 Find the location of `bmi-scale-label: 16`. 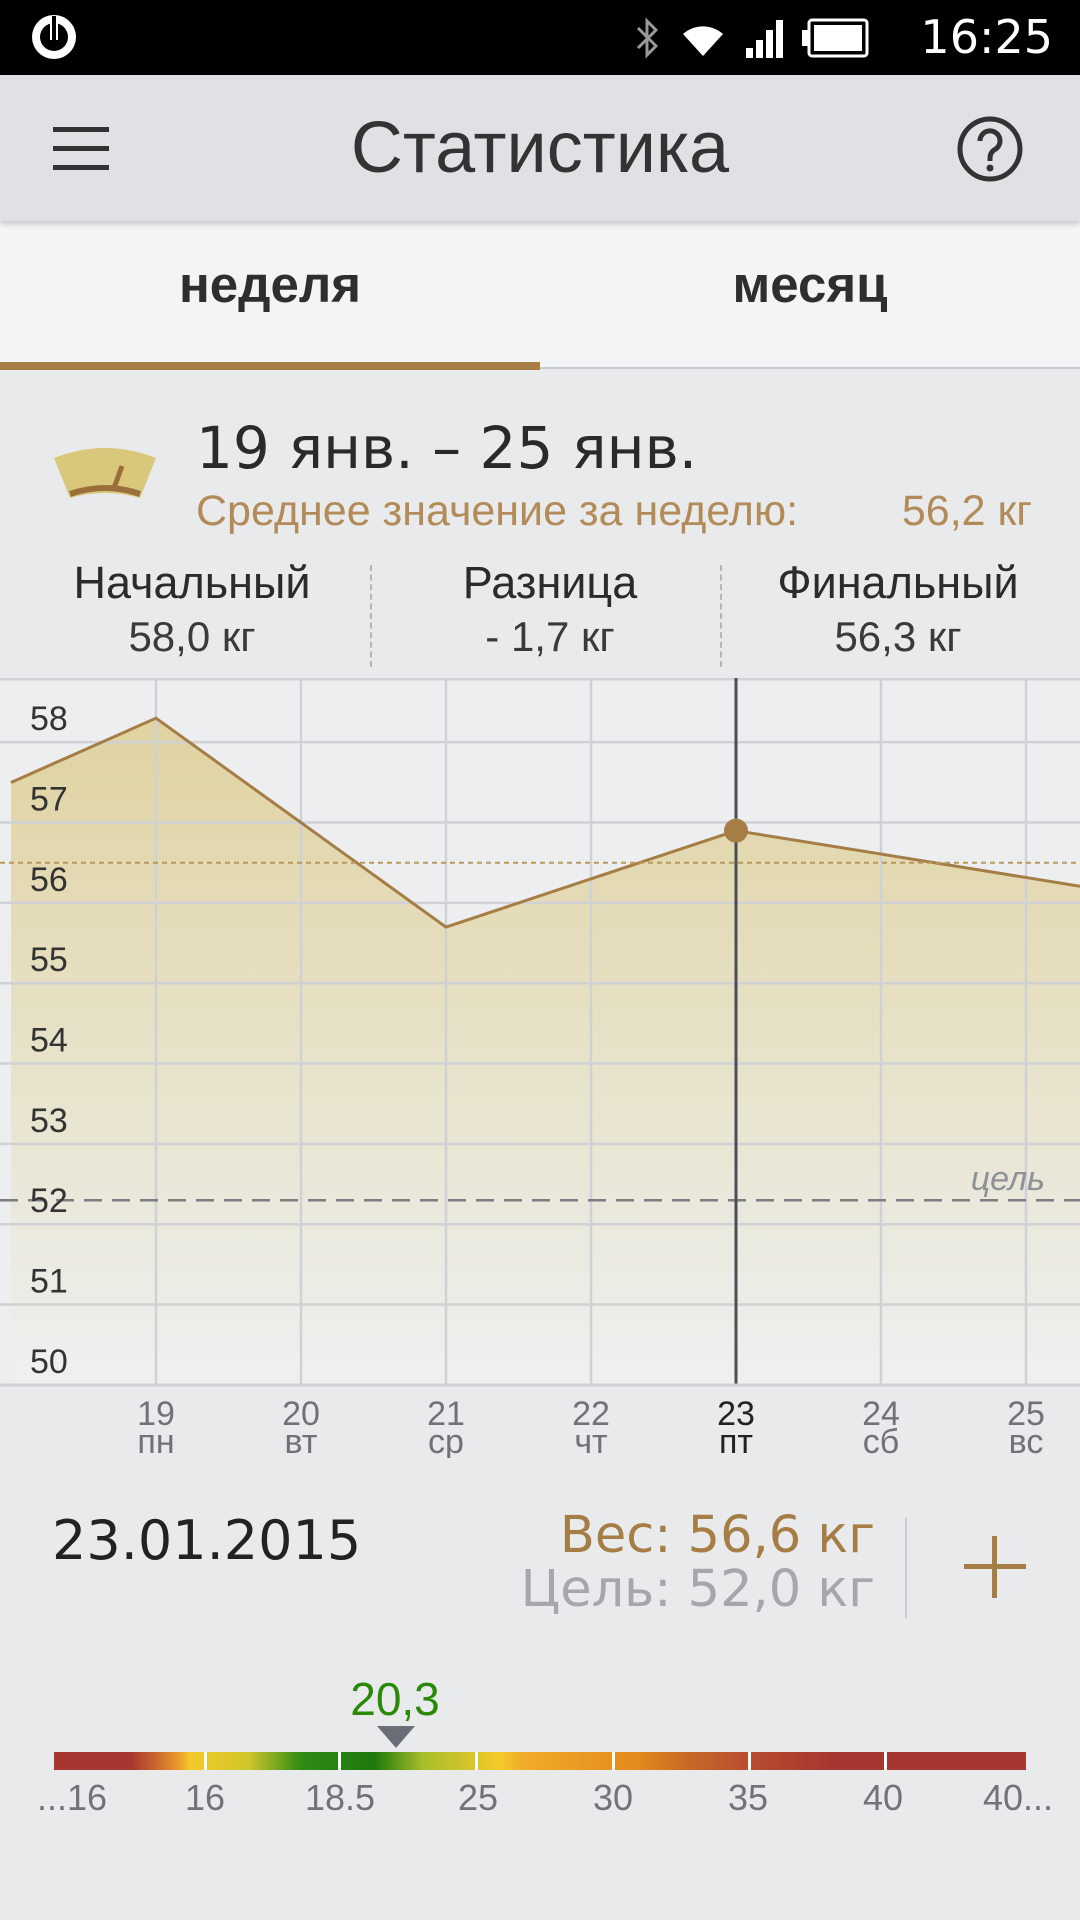

bmi-scale-label: 16 is located at coordinates (205, 1797).